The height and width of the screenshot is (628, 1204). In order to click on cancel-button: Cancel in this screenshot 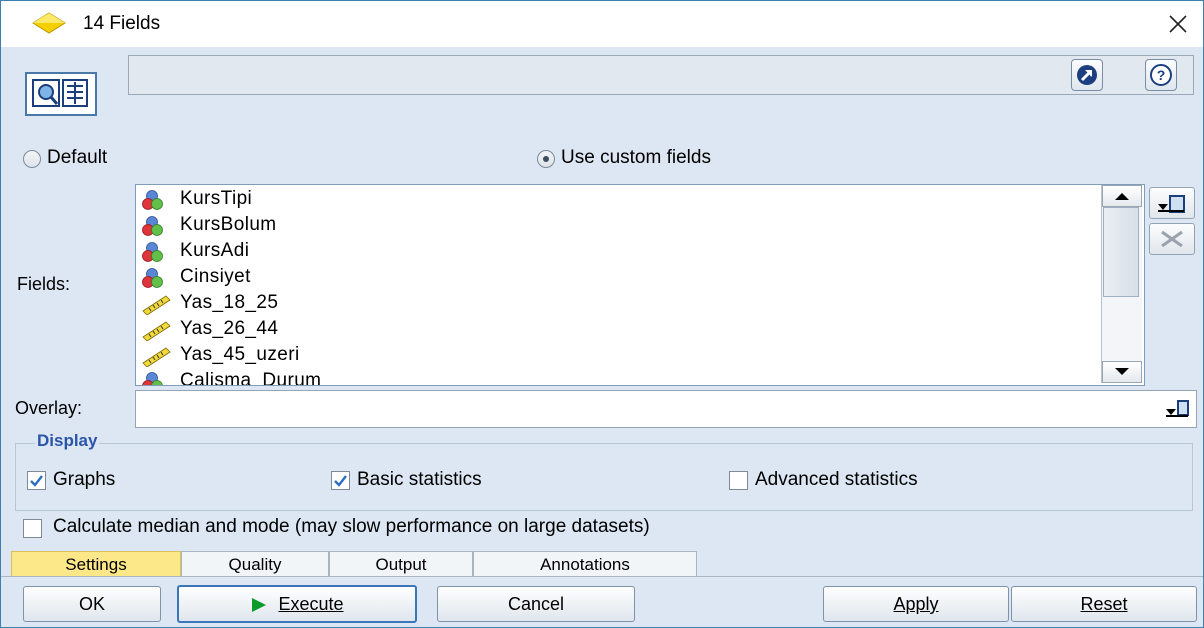, I will do `click(536, 604)`.